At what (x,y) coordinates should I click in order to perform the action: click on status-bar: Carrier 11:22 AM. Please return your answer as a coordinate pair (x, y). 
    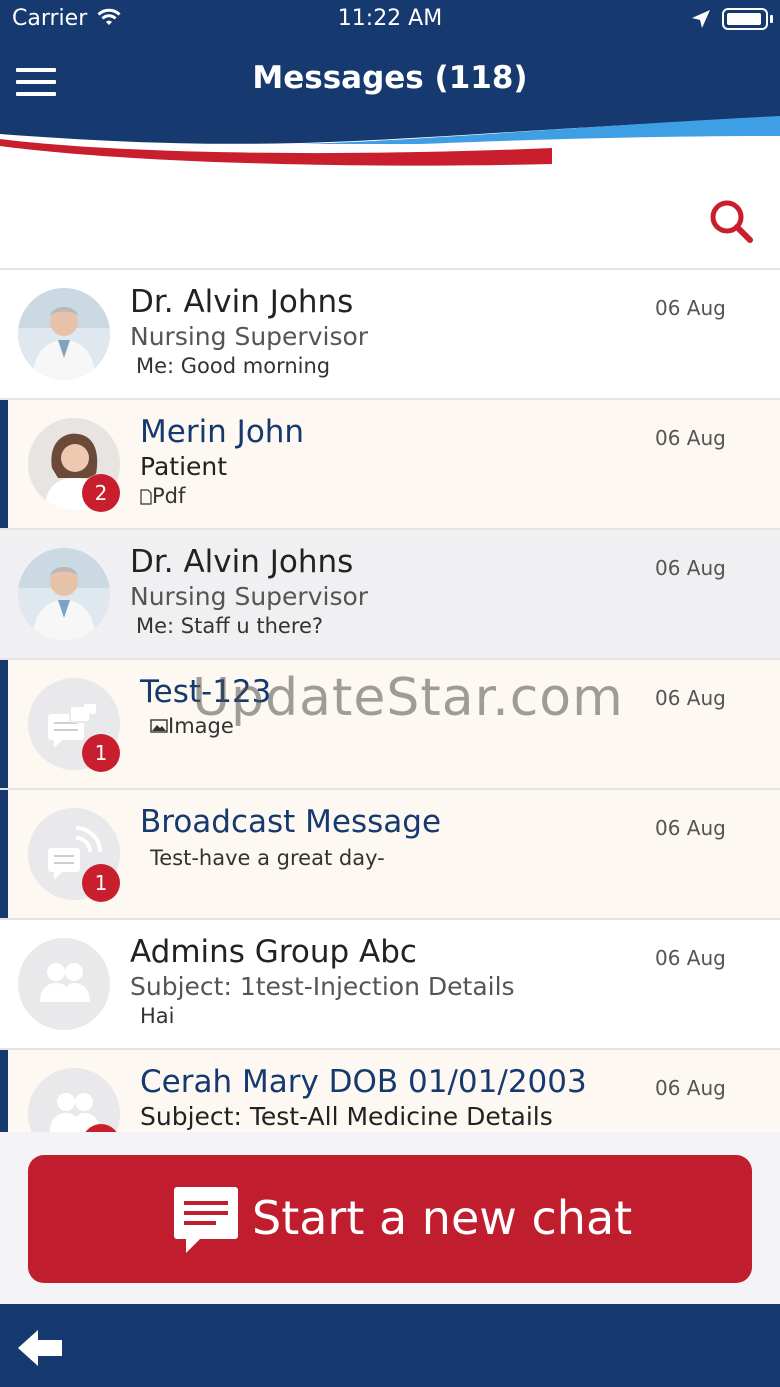
    Looking at the image, I should click on (390, 20).